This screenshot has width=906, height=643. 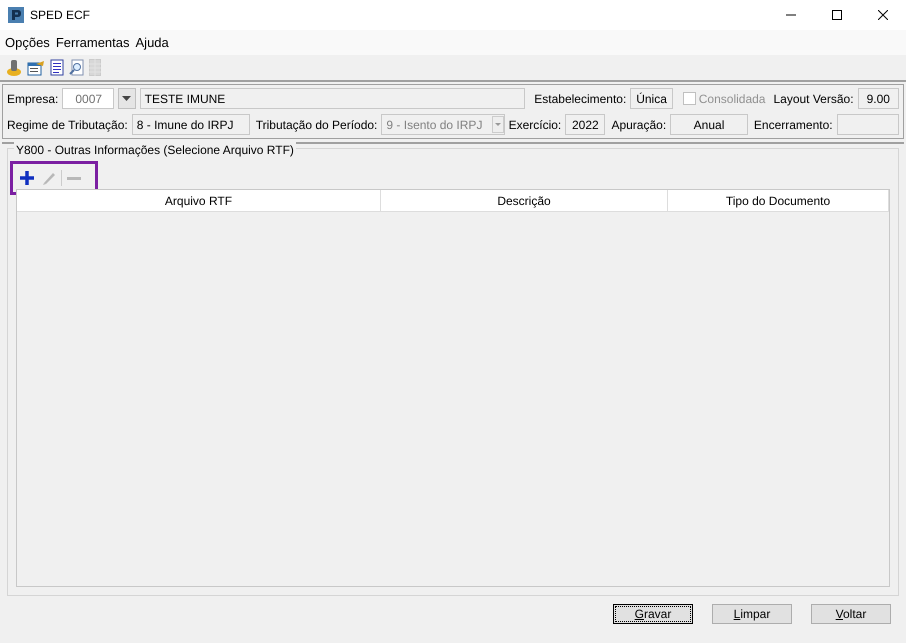 What do you see at coordinates (585, 124) in the screenshot?
I see `field-value: 2022` at bounding box center [585, 124].